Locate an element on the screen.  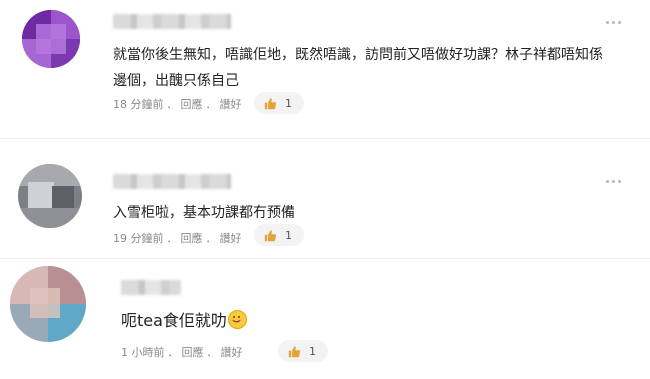
comment-time: 1 小時前 is located at coordinates (143, 352).